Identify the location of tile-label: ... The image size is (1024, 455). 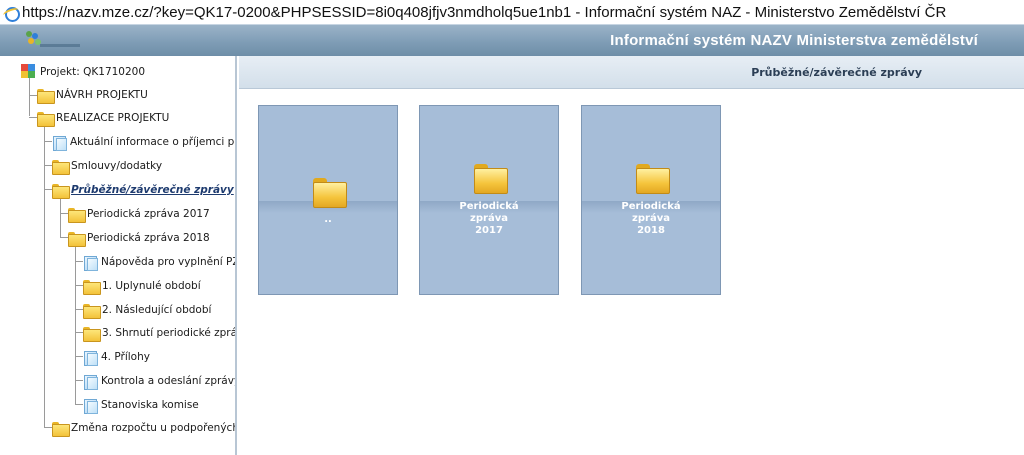
(328, 219).